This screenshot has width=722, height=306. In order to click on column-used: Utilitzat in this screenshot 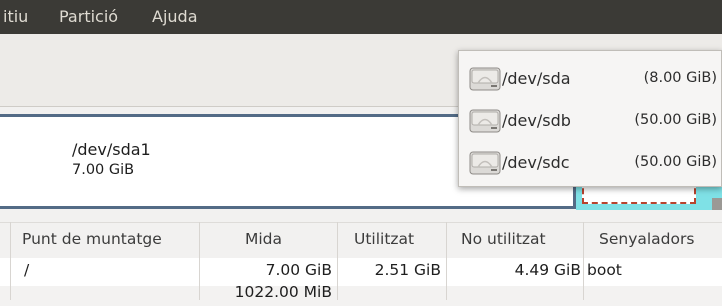, I will do `click(384, 239)`.